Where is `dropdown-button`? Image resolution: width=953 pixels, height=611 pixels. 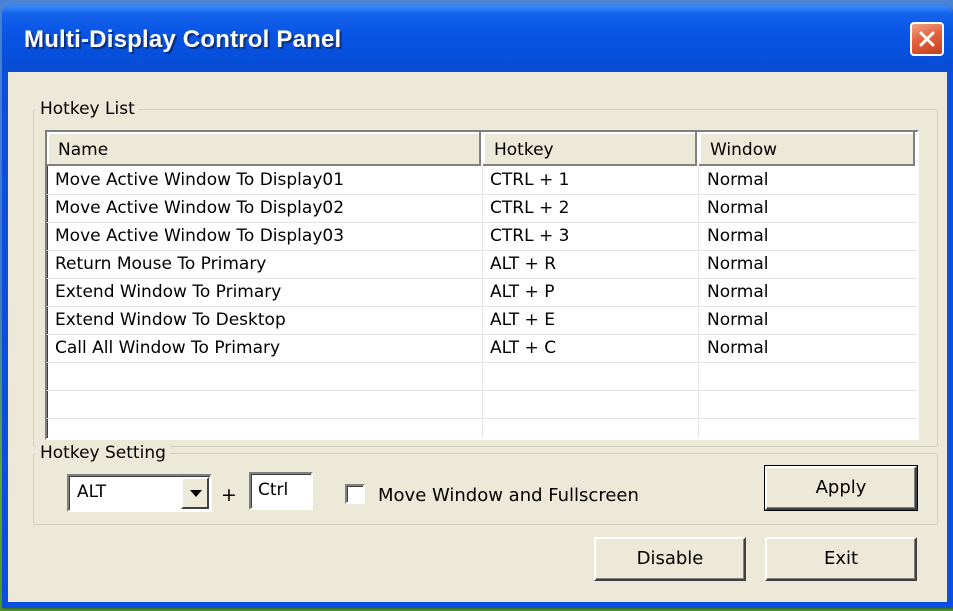 dropdown-button is located at coordinates (195, 493).